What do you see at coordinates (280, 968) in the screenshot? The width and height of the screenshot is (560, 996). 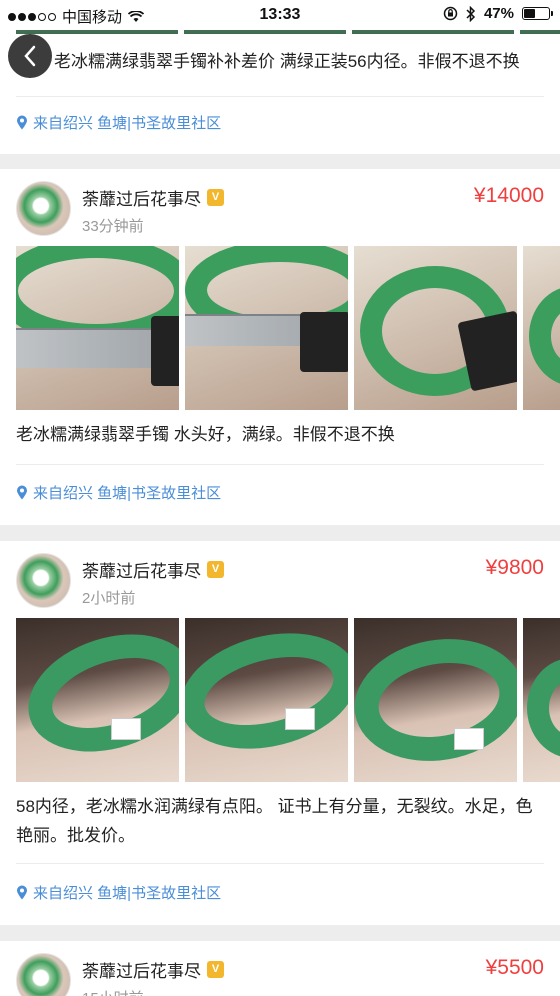 I see `post-card: 荼蘼过后花事尽 V 15小时前 ¥5500` at bounding box center [280, 968].